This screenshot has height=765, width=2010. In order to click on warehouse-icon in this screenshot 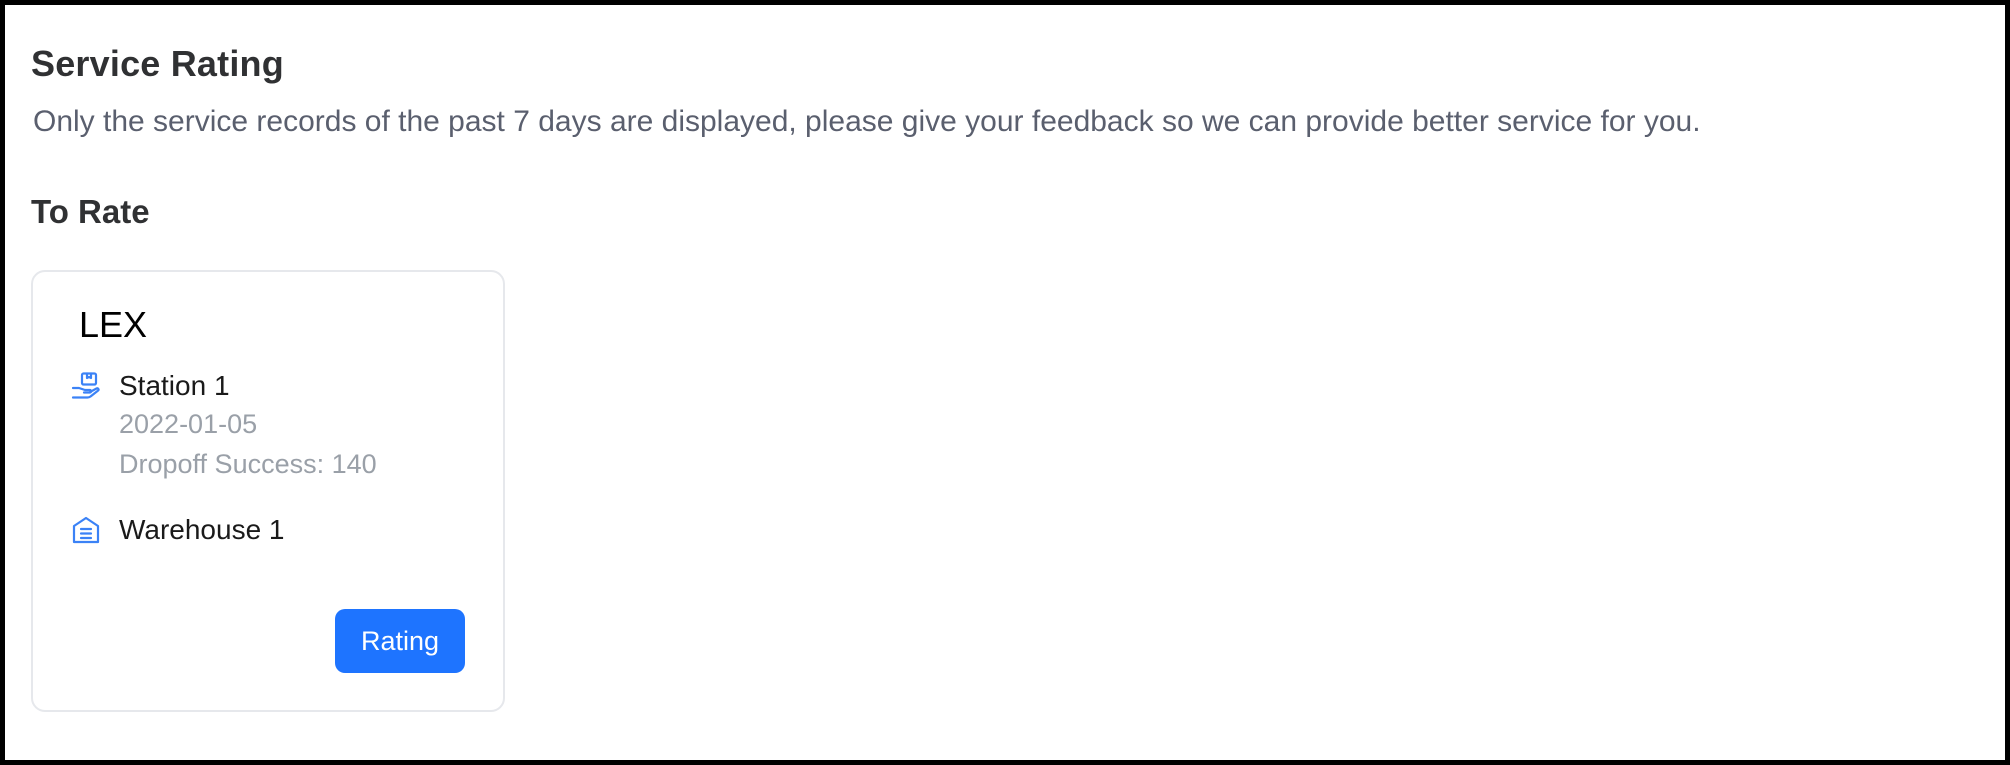, I will do `click(86, 530)`.